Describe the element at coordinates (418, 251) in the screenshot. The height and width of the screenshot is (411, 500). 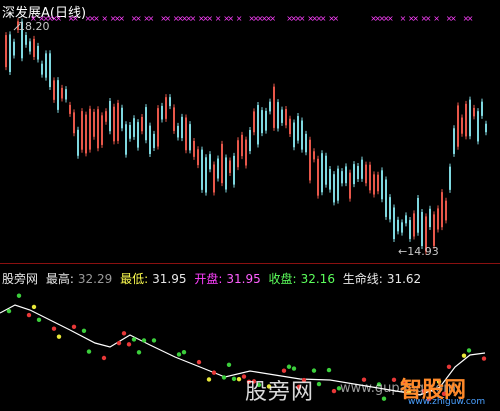
I see `low-price-label: ←14.93` at that location.